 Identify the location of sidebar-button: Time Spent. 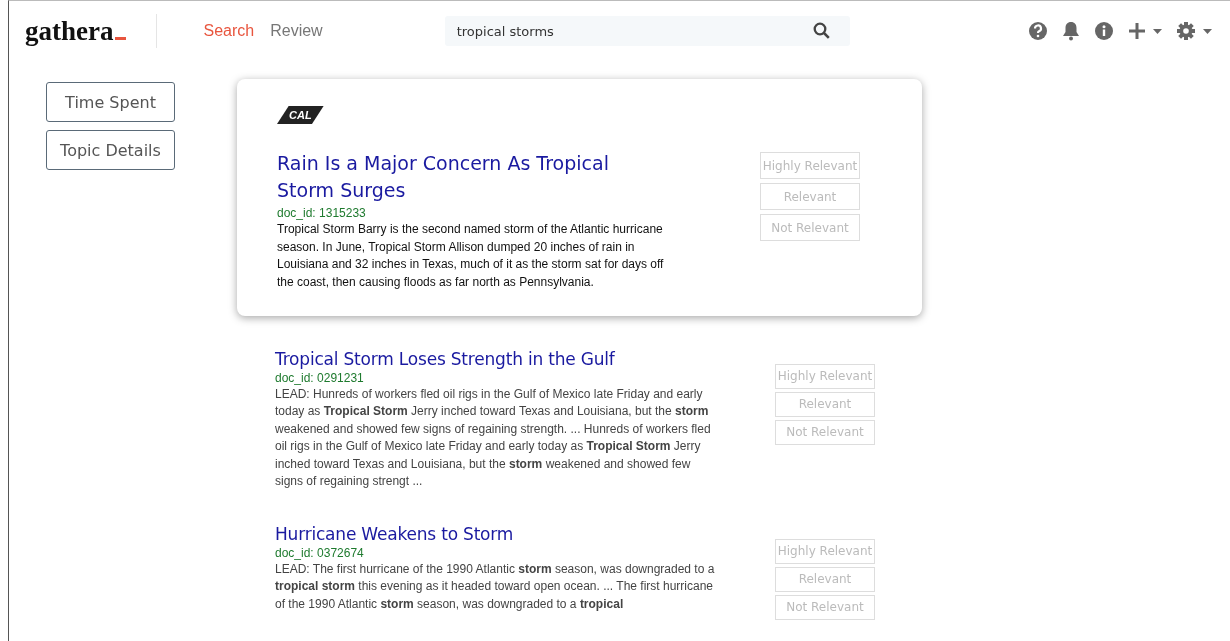
(110, 102).